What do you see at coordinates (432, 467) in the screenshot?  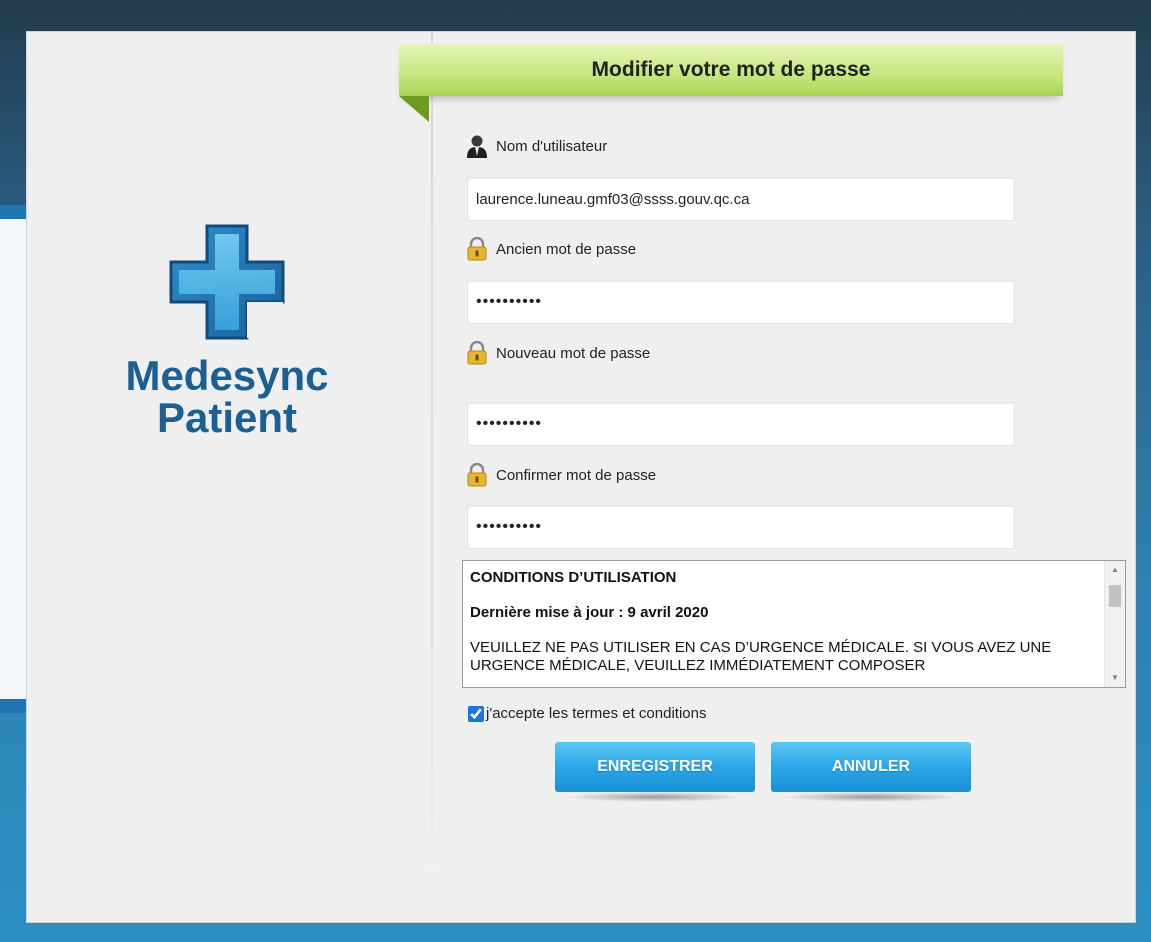 I see `panel-divider` at bounding box center [432, 467].